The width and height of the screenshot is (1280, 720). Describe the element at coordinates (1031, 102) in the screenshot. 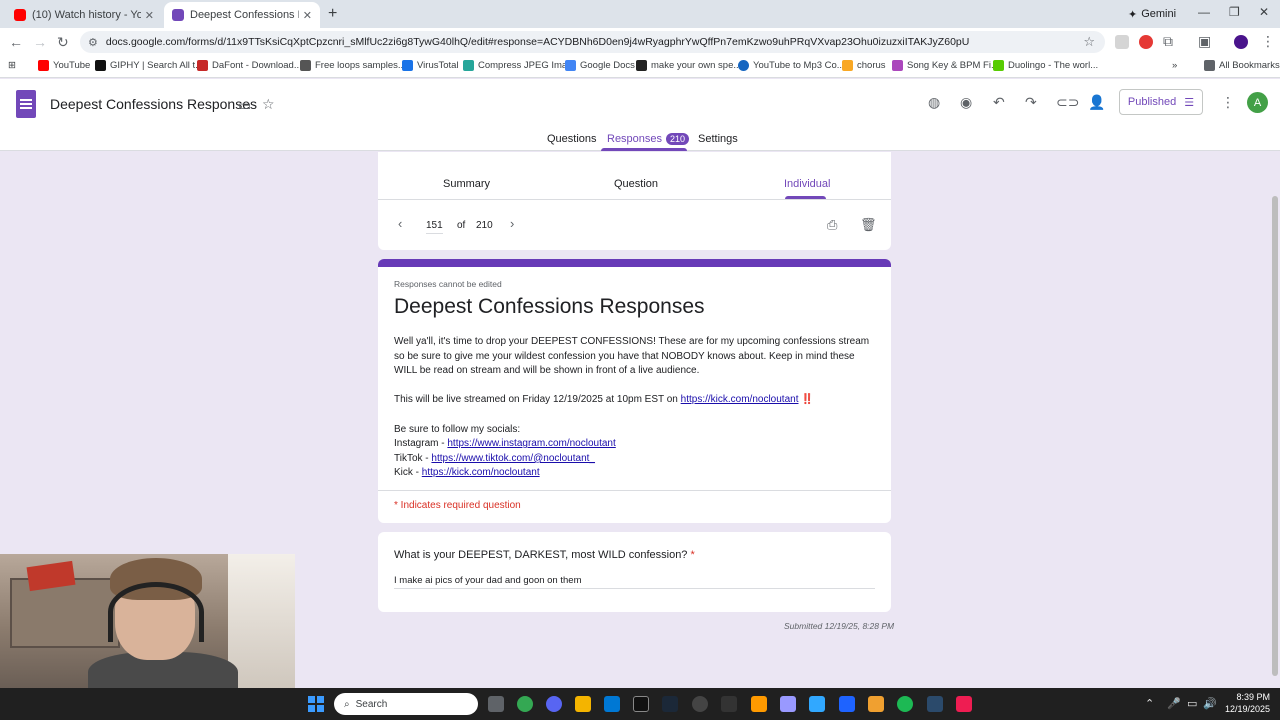

I see `redo-icon: ↷` at that location.